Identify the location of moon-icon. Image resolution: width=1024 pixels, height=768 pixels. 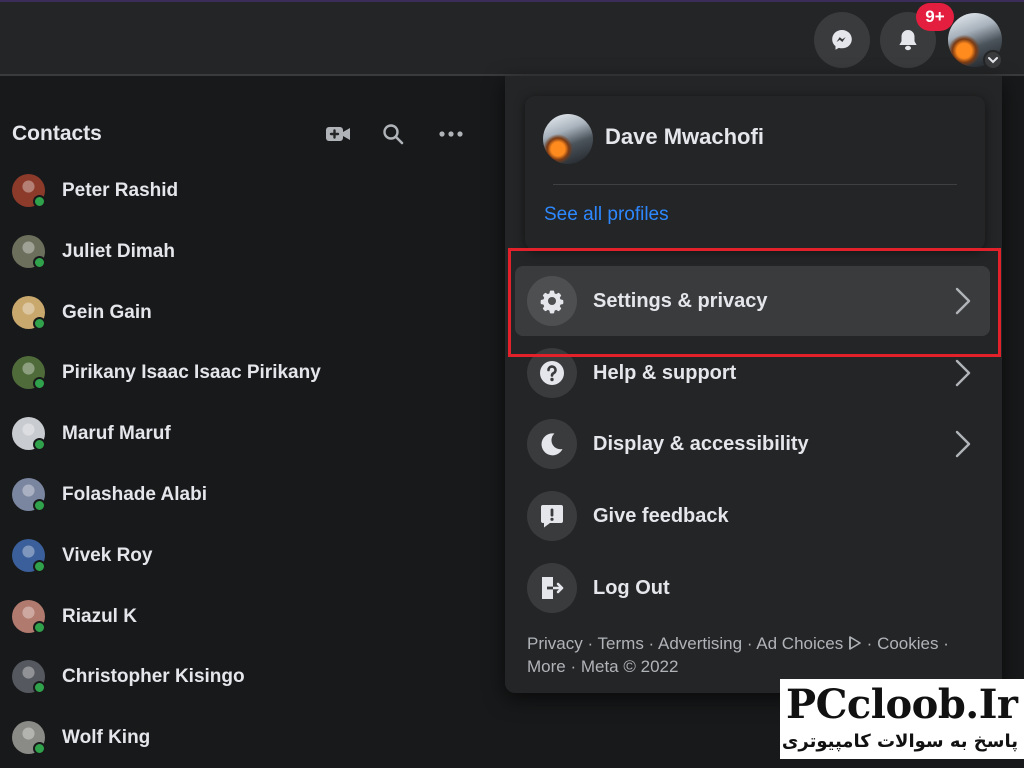
(552, 444).